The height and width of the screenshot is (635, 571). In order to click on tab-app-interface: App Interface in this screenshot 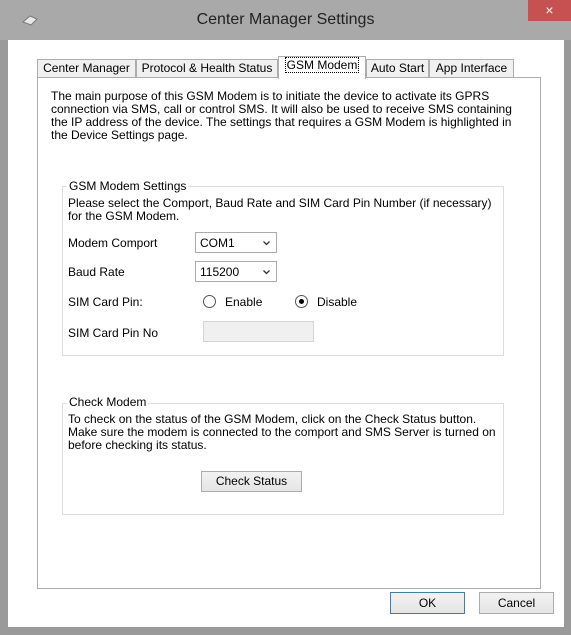, I will do `click(471, 68)`.